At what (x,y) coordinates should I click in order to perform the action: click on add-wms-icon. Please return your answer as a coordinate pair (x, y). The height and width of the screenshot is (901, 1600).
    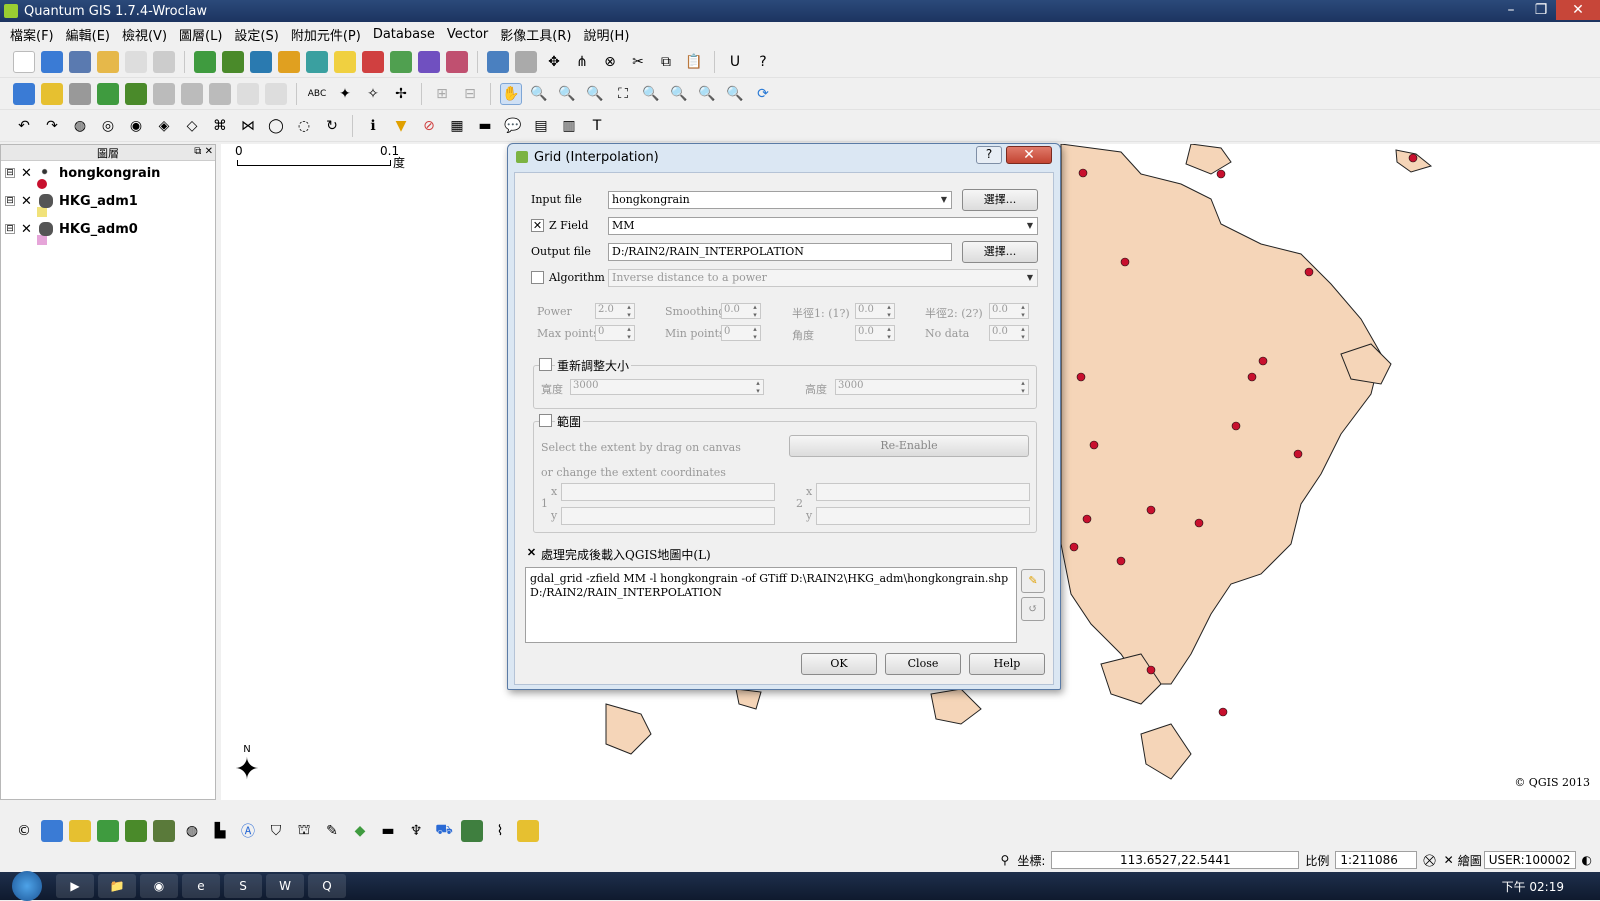
    Looking at the image, I should click on (317, 61).